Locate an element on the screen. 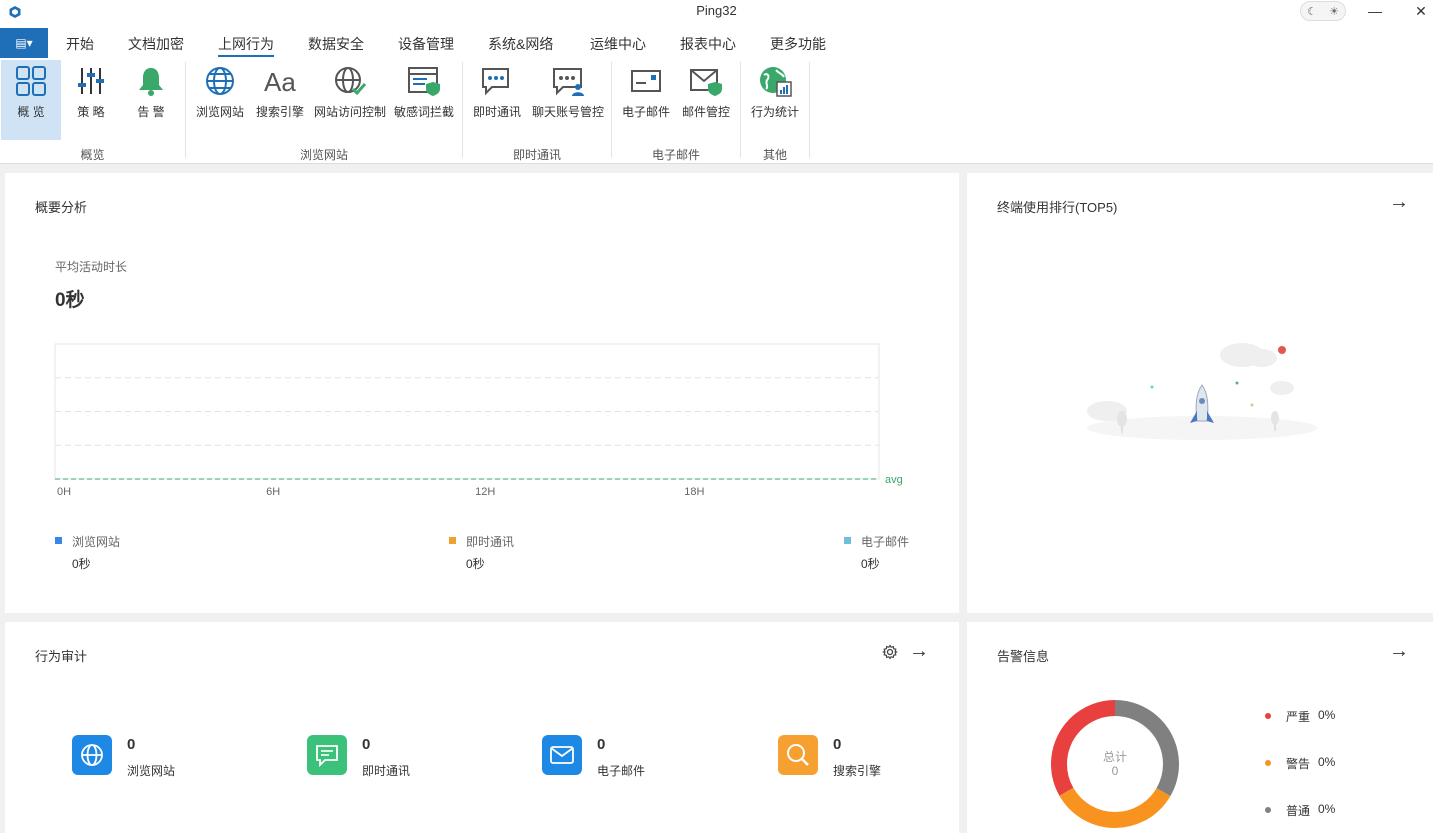 This screenshot has width=1433, height=833. audit-browse-tile is located at coordinates (92, 755).